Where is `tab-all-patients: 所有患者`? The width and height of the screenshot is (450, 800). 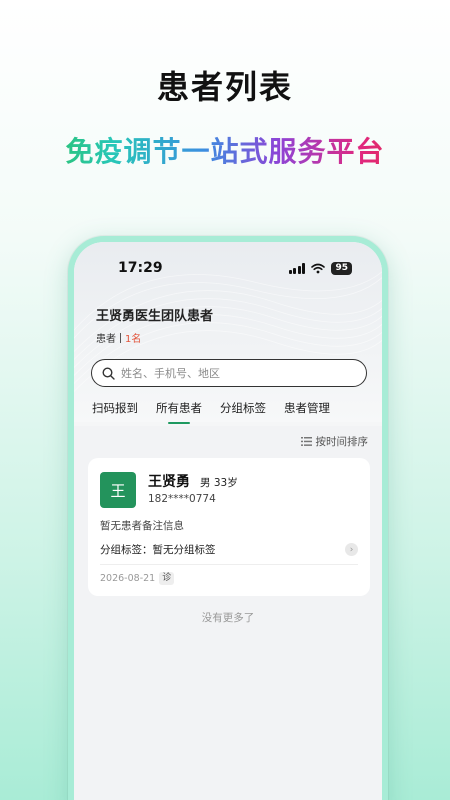
tab-all-patients: 所有患者 is located at coordinates (179, 412).